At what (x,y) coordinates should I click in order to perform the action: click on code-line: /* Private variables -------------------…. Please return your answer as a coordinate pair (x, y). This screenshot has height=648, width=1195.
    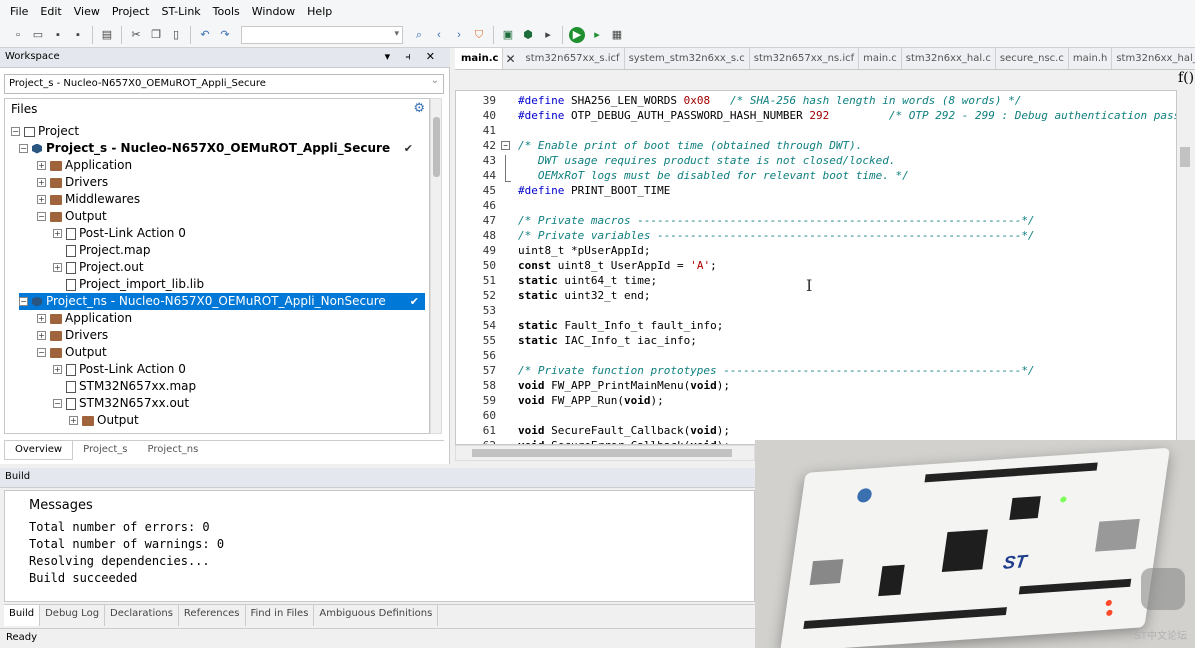
    Looking at the image, I should click on (776, 235).